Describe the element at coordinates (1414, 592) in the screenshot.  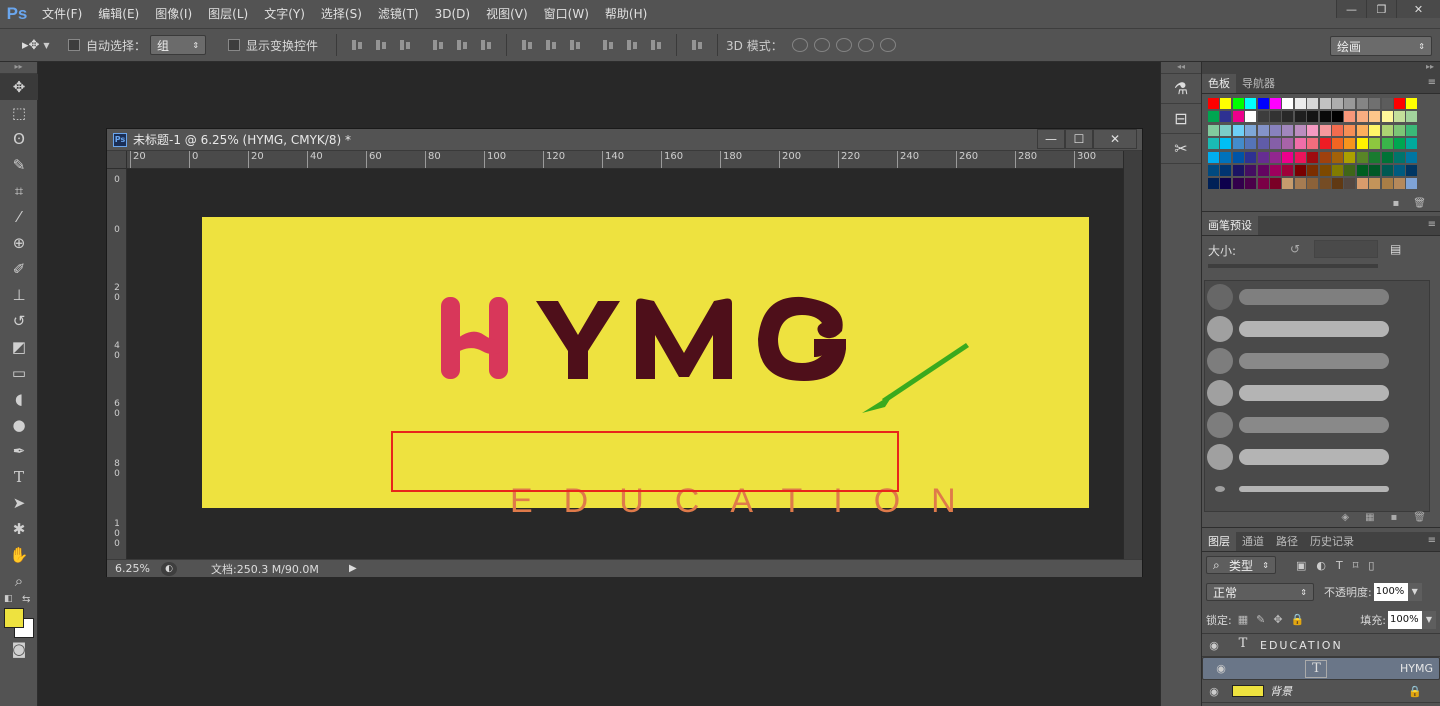
I see `opacity-dropdown-icon: ▼` at that location.